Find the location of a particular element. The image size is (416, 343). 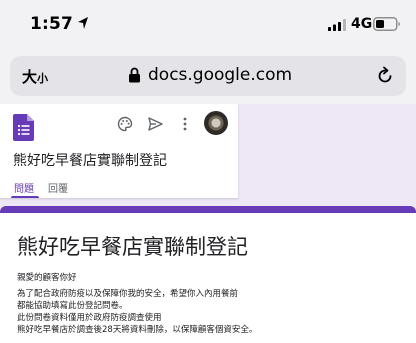

lock-icon is located at coordinates (134, 75).